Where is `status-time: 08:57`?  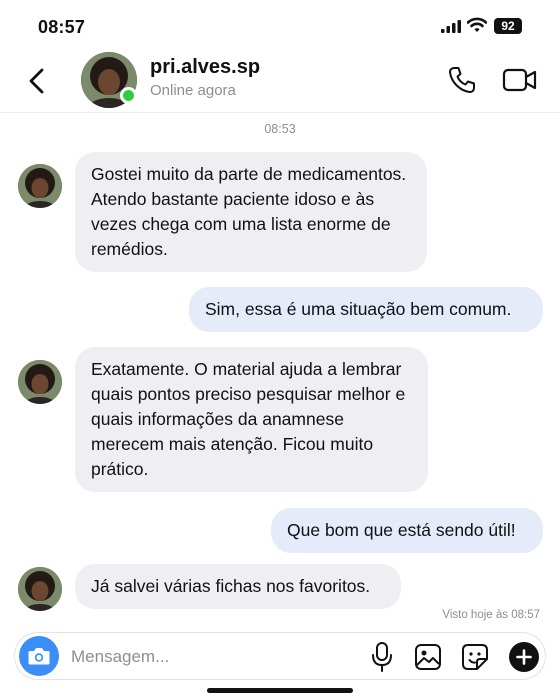 status-time: 08:57 is located at coordinates (62, 27).